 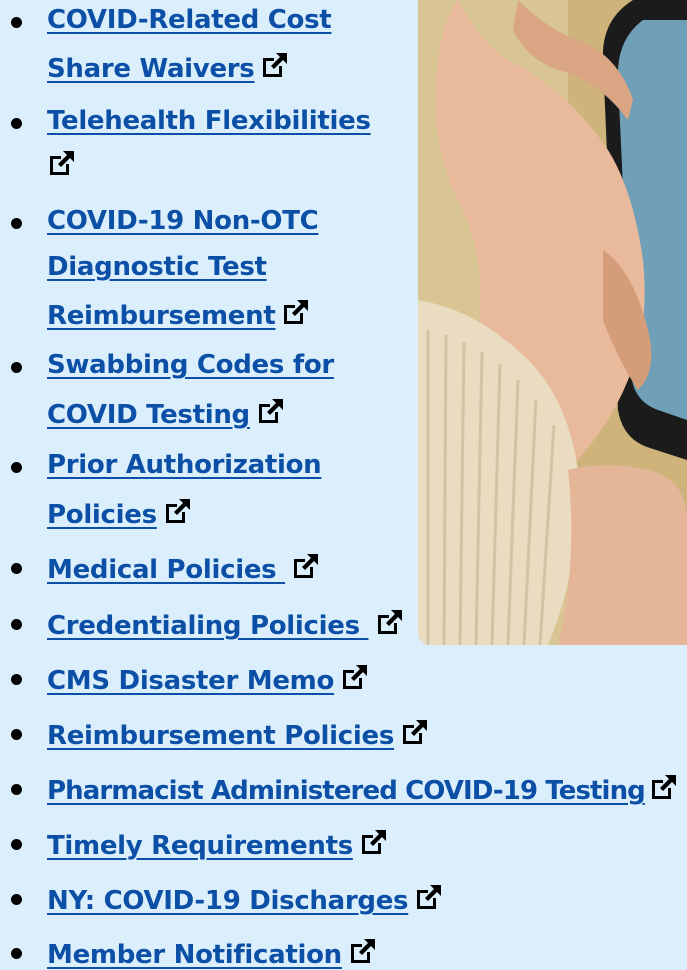 What do you see at coordinates (194, 955) in the screenshot?
I see `member-notification-link: Member Notification` at bounding box center [194, 955].